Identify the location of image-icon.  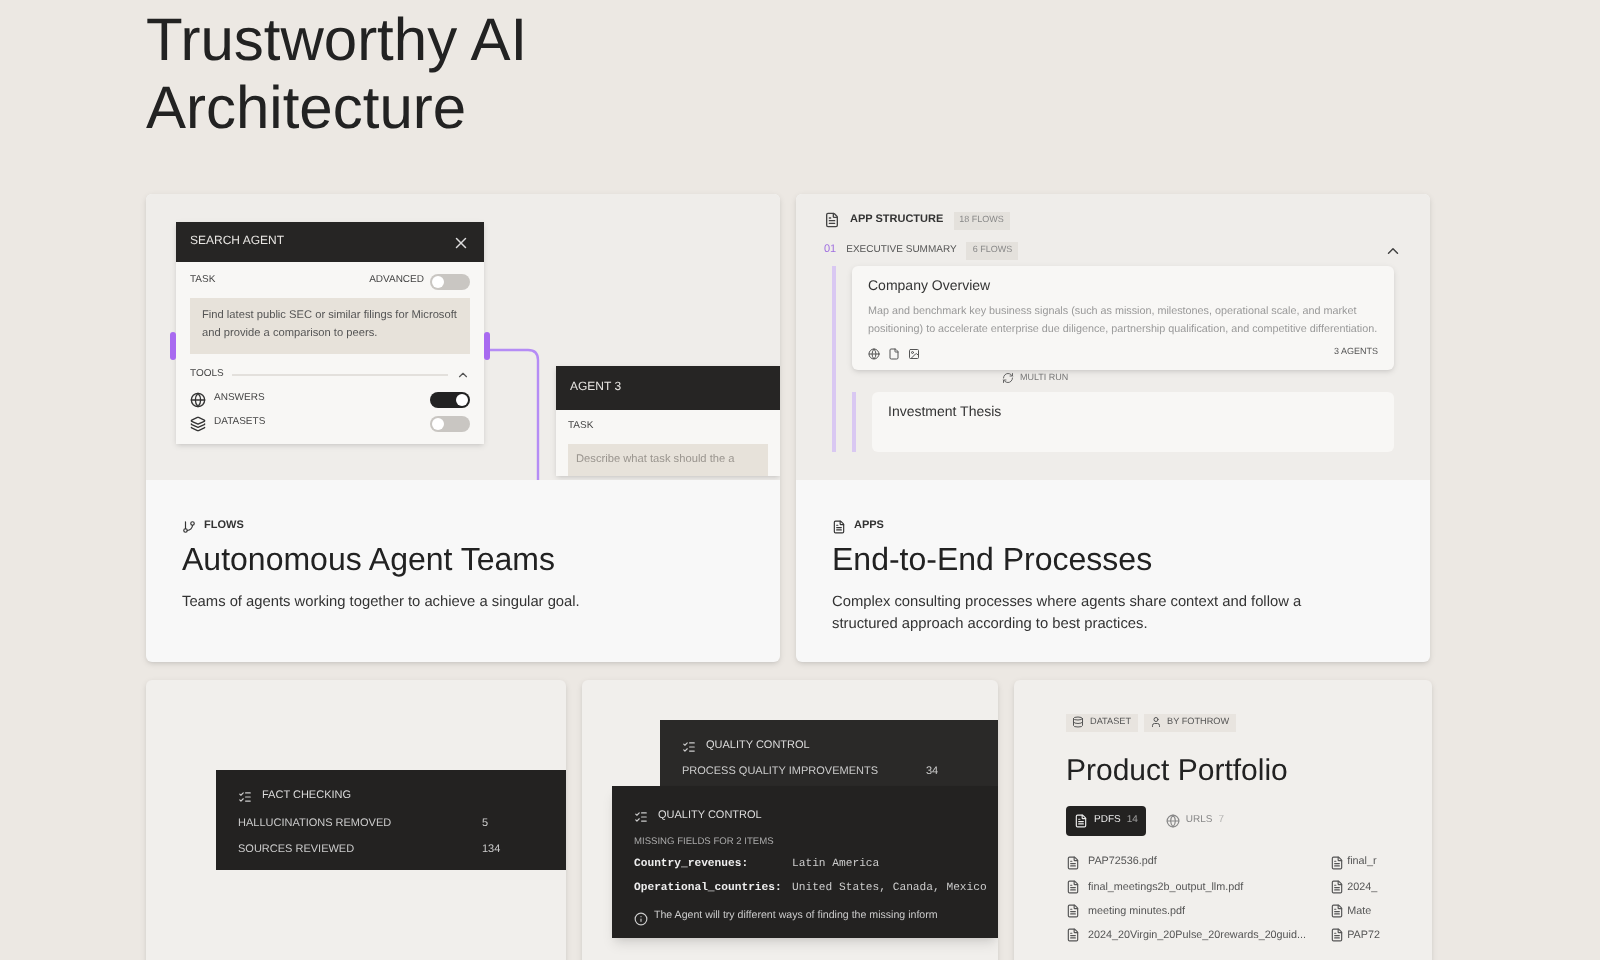
(914, 353).